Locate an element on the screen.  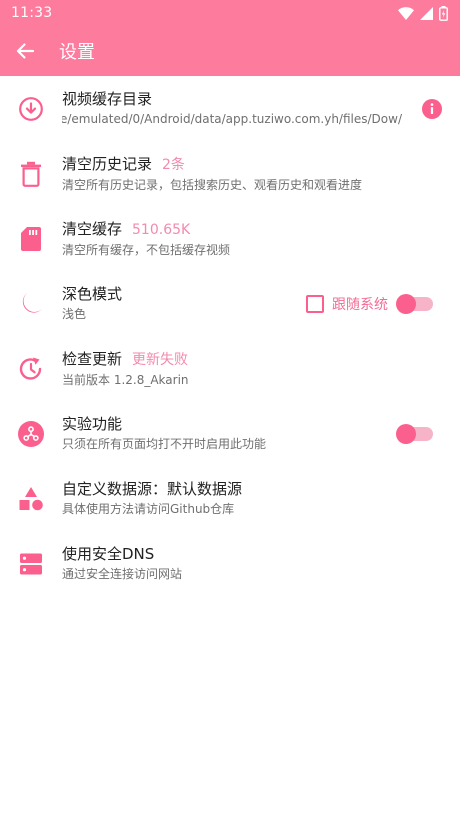
experiment-icon is located at coordinates (31, 434).